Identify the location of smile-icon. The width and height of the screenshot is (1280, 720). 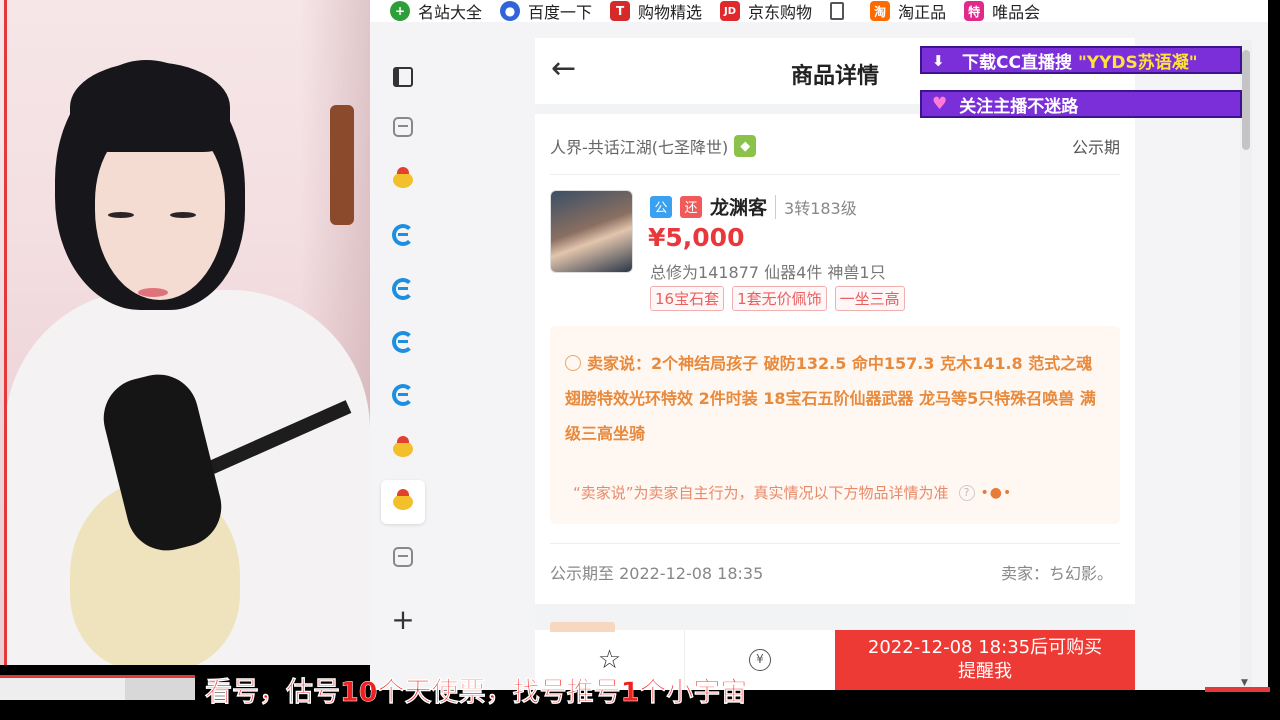
(573, 363).